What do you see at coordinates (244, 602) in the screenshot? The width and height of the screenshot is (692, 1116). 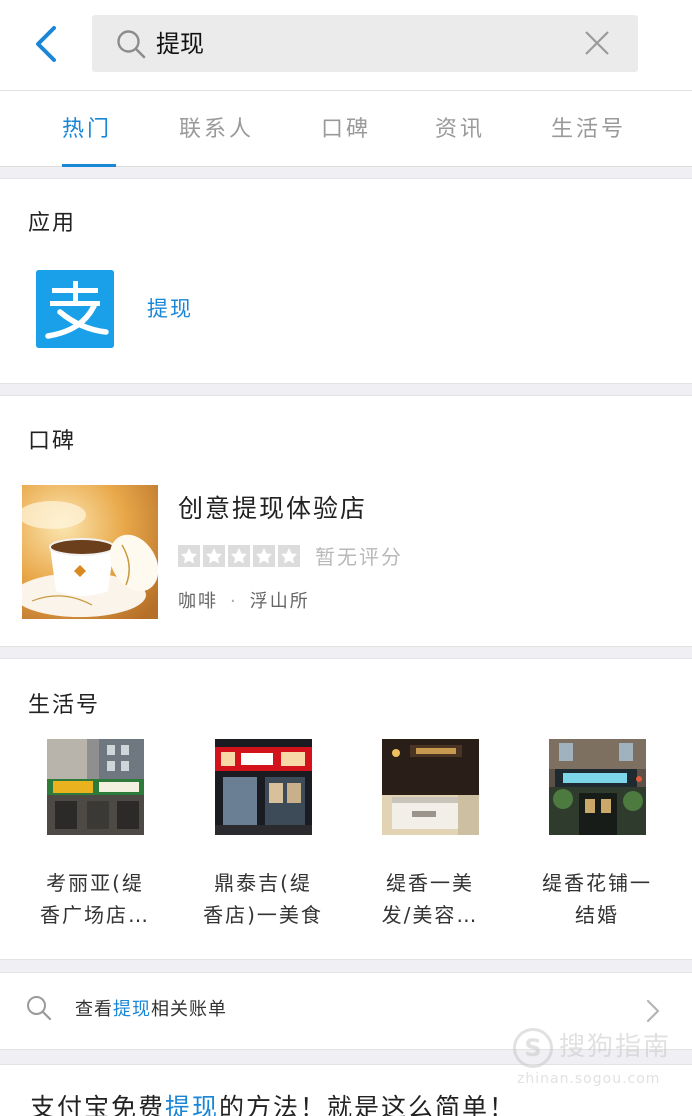 I see `shop-meta: 咖啡 · 浮山所` at bounding box center [244, 602].